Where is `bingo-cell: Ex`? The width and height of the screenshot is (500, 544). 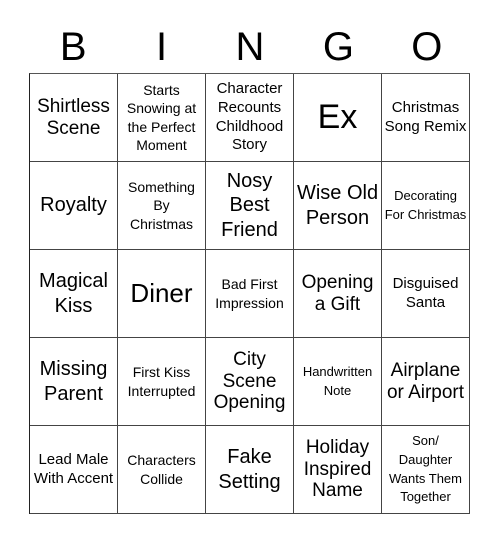 bingo-cell: Ex is located at coordinates (338, 118).